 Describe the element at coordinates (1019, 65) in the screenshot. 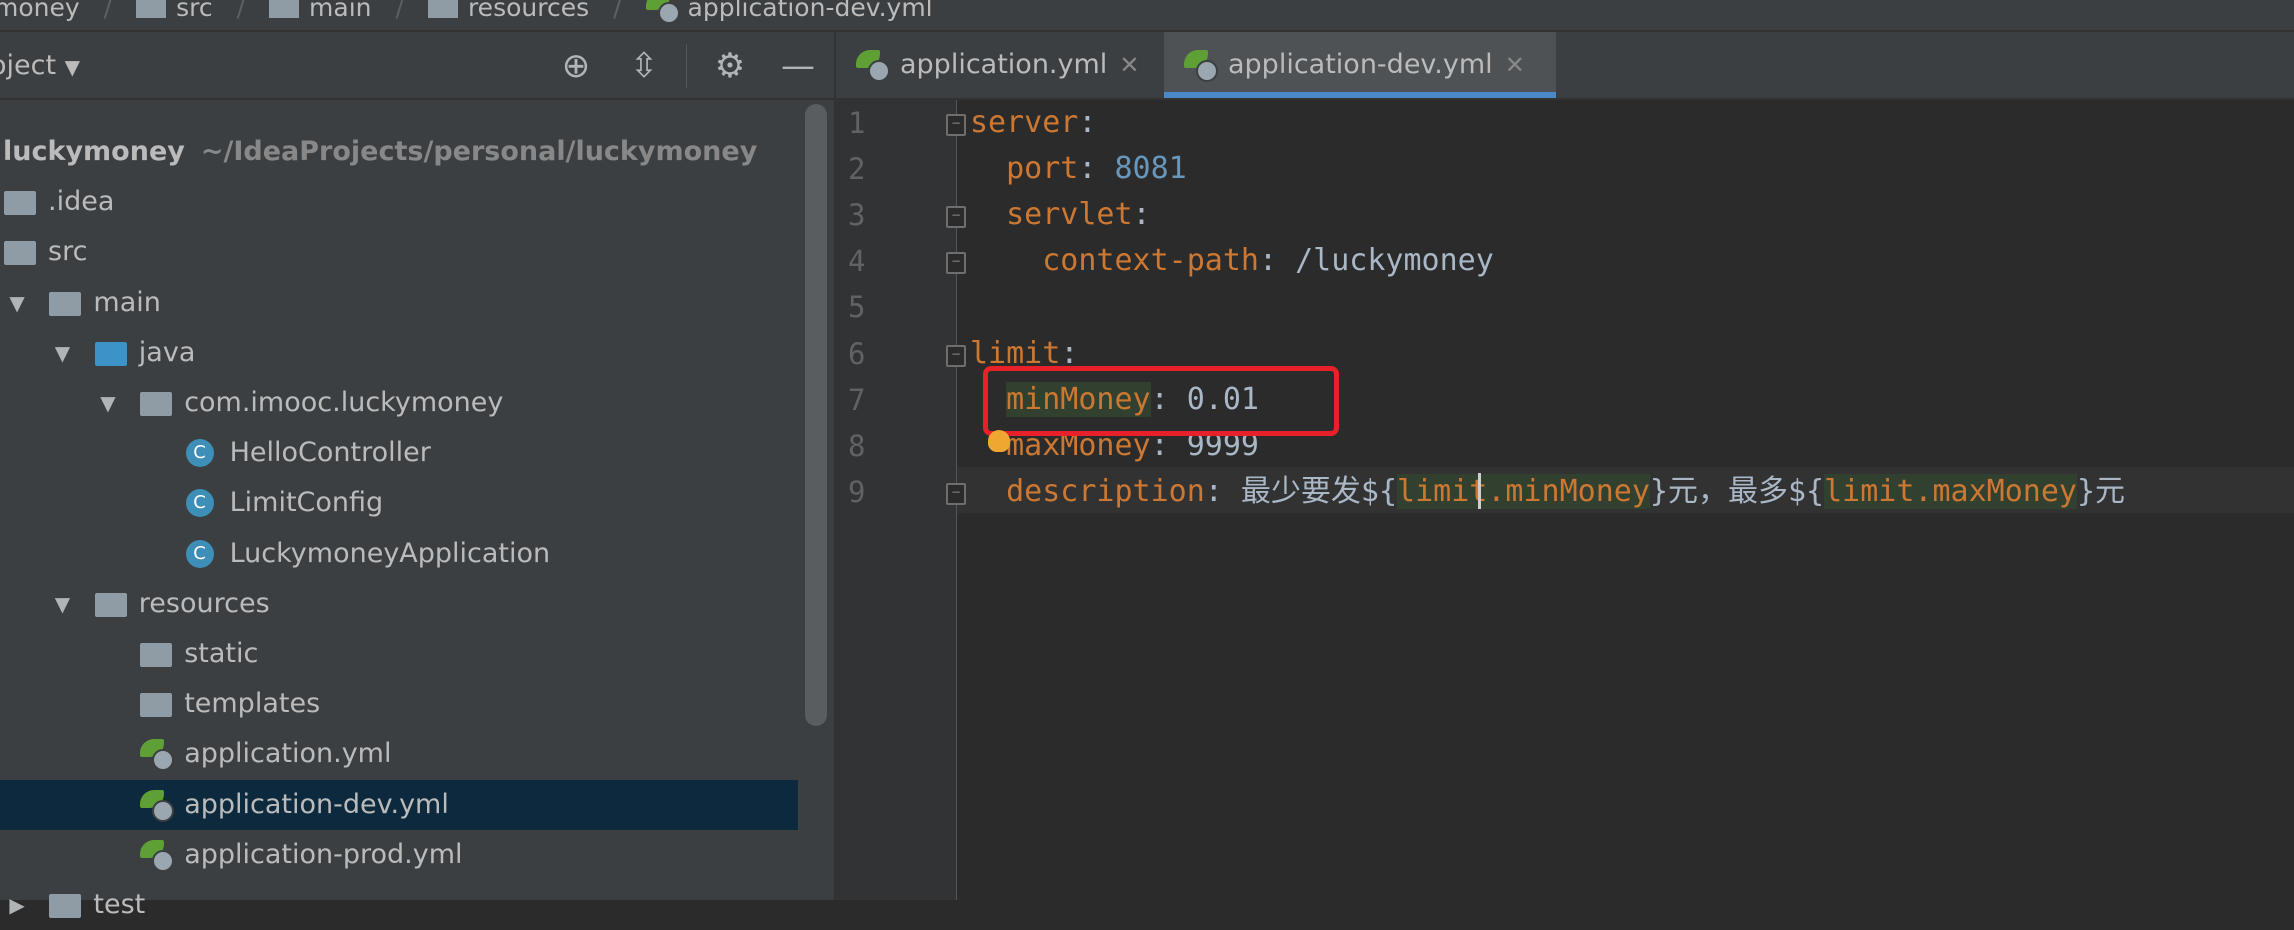

I see `tab-label-wrap: application.yml ✕` at that location.